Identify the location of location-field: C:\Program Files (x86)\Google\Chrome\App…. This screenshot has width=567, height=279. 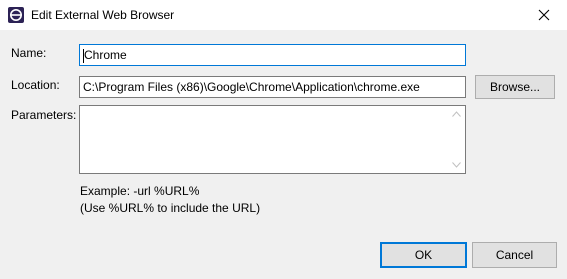
(272, 87).